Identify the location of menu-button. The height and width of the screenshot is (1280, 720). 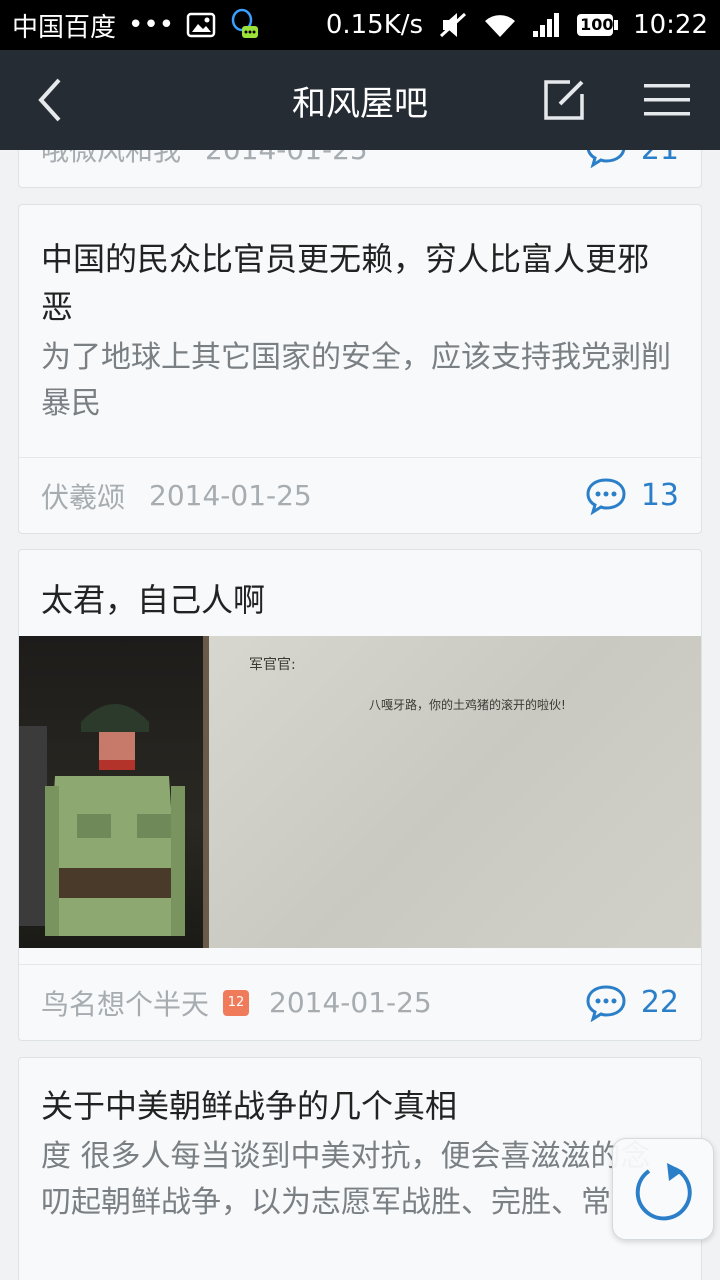
(667, 100).